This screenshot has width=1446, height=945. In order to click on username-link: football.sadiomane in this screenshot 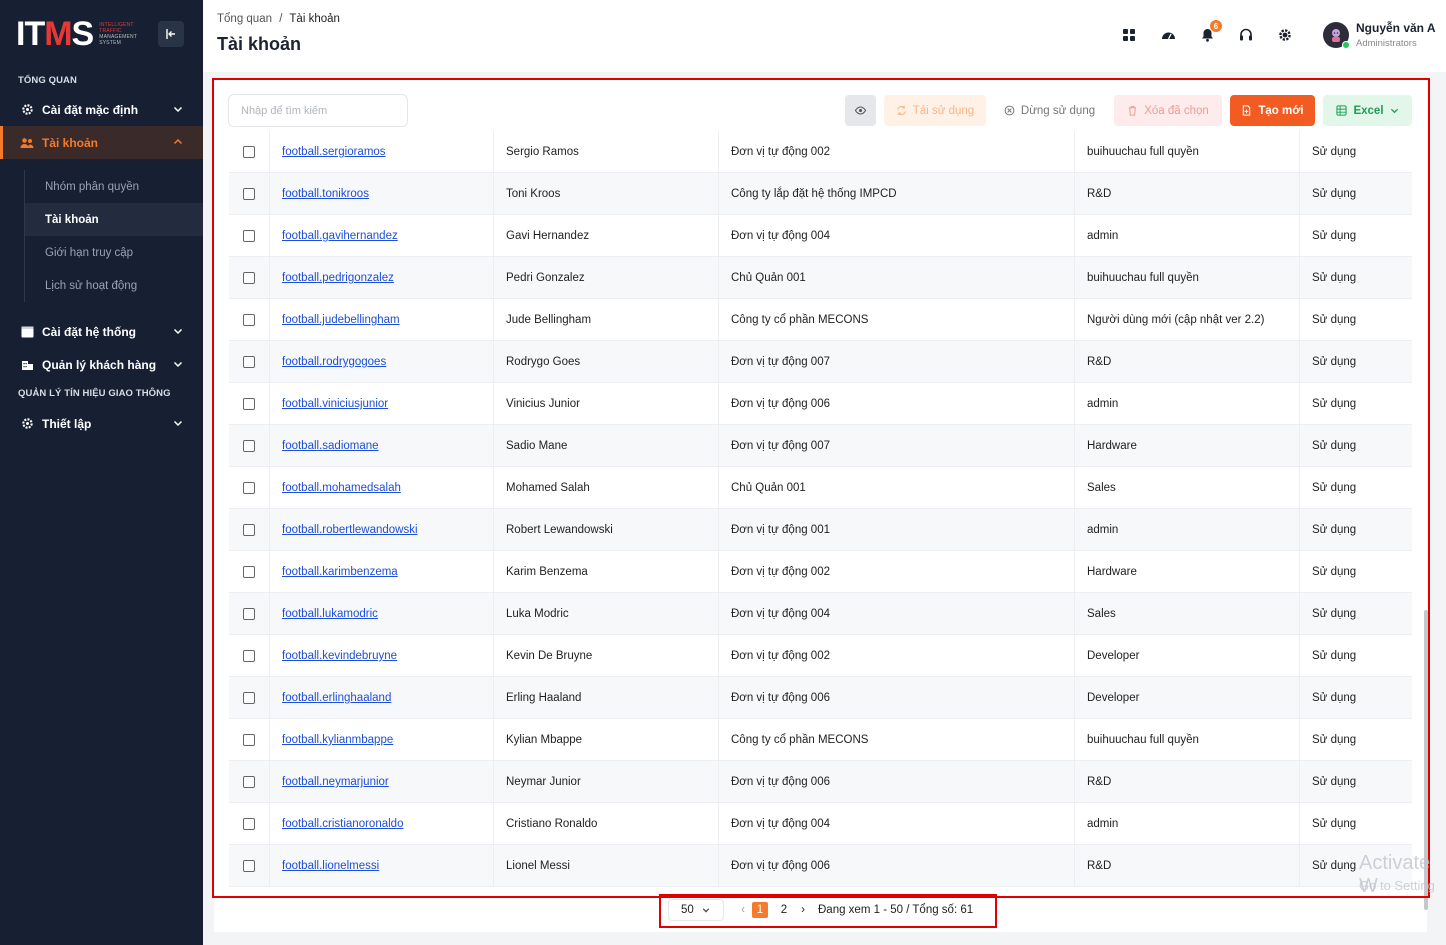, I will do `click(330, 446)`.